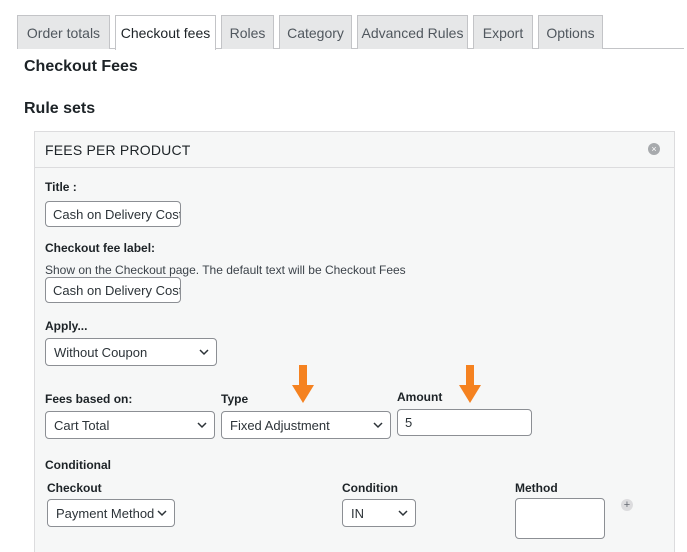  Describe the element at coordinates (627, 505) in the screenshot. I see `add-condition-icon: +` at that location.